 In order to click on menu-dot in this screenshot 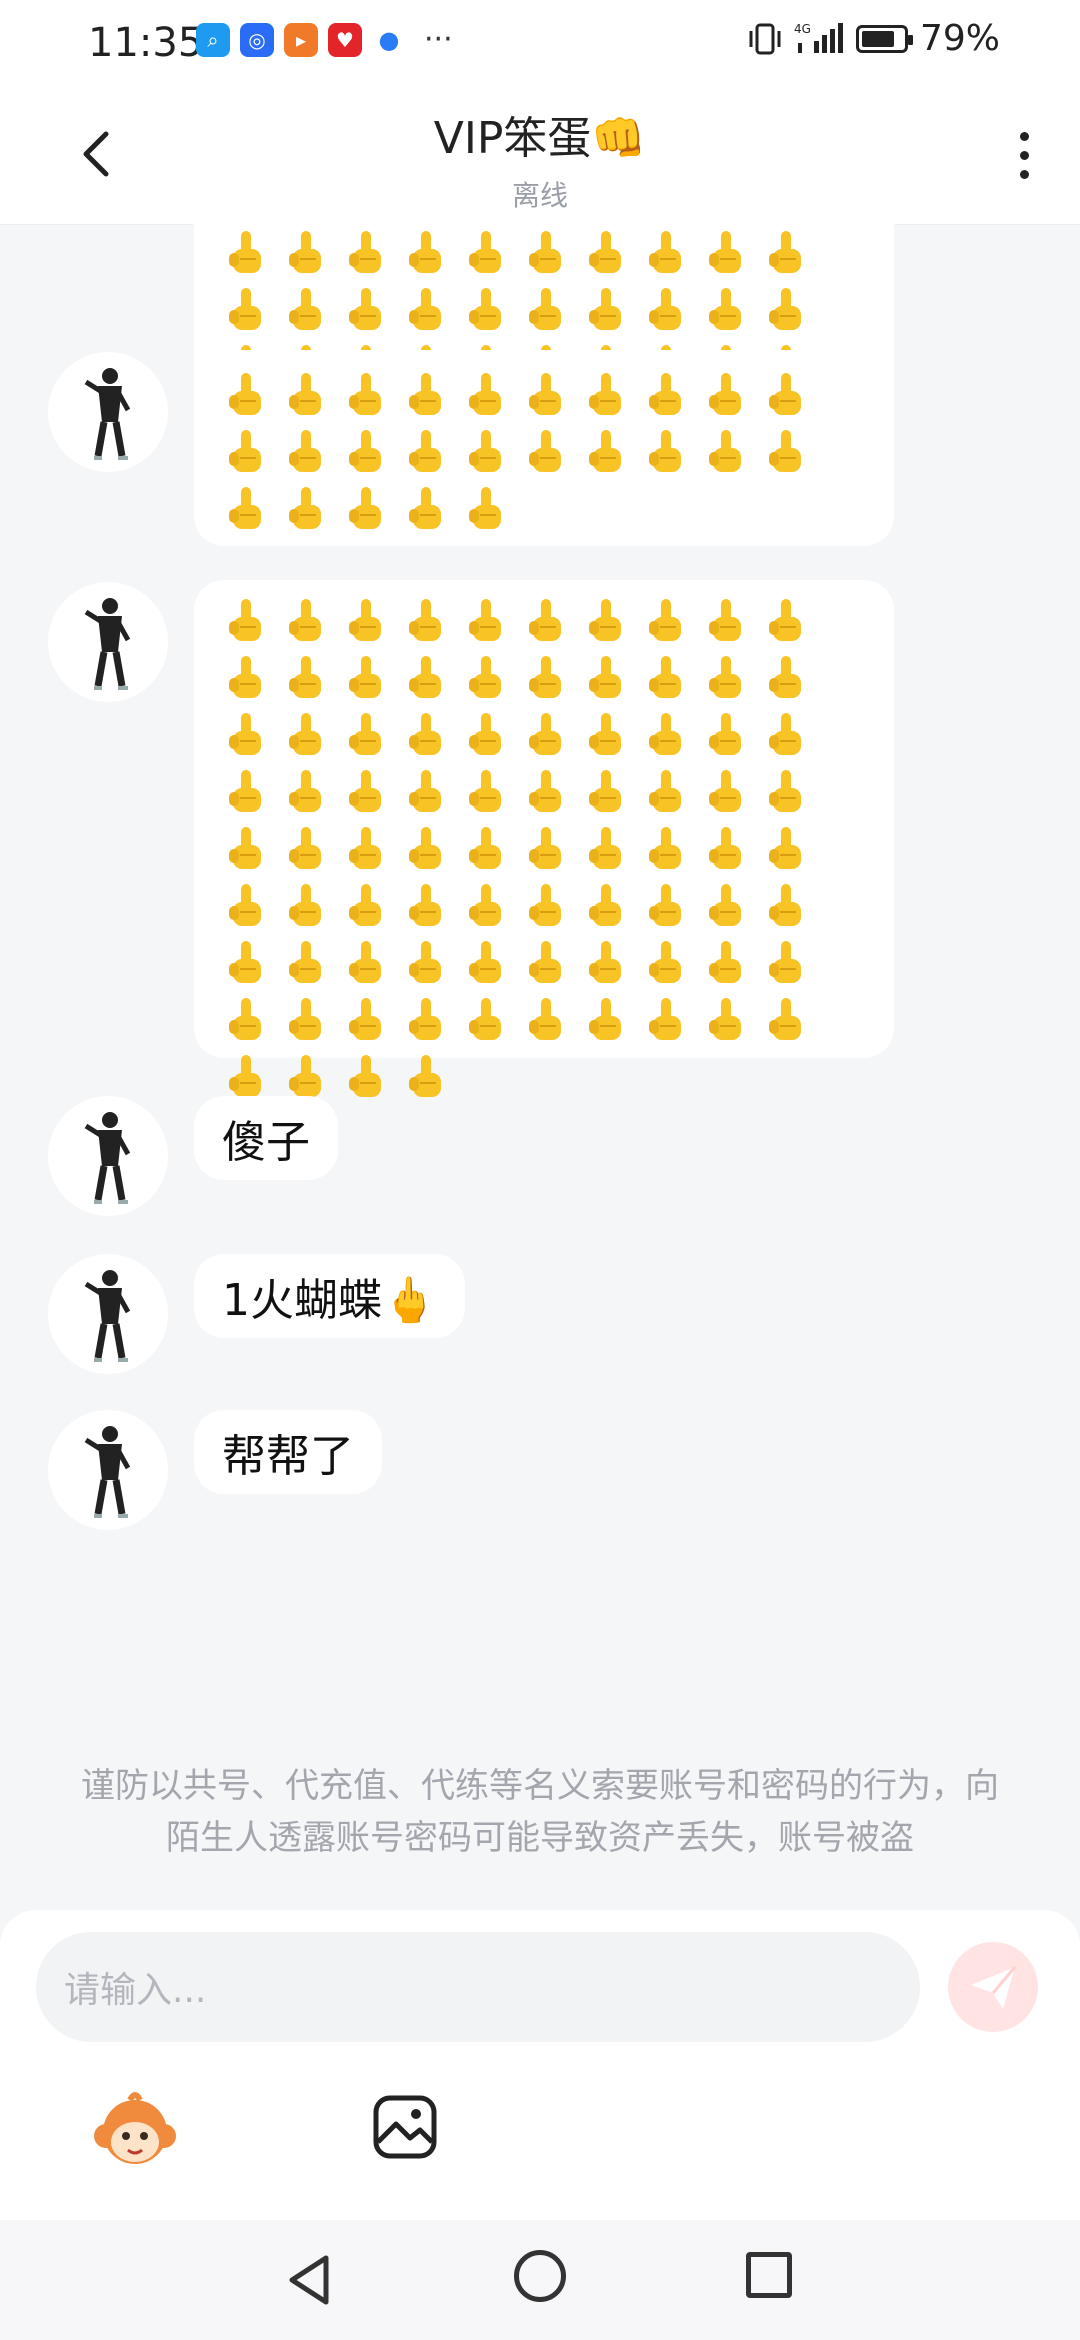, I will do `click(1024, 174)`.